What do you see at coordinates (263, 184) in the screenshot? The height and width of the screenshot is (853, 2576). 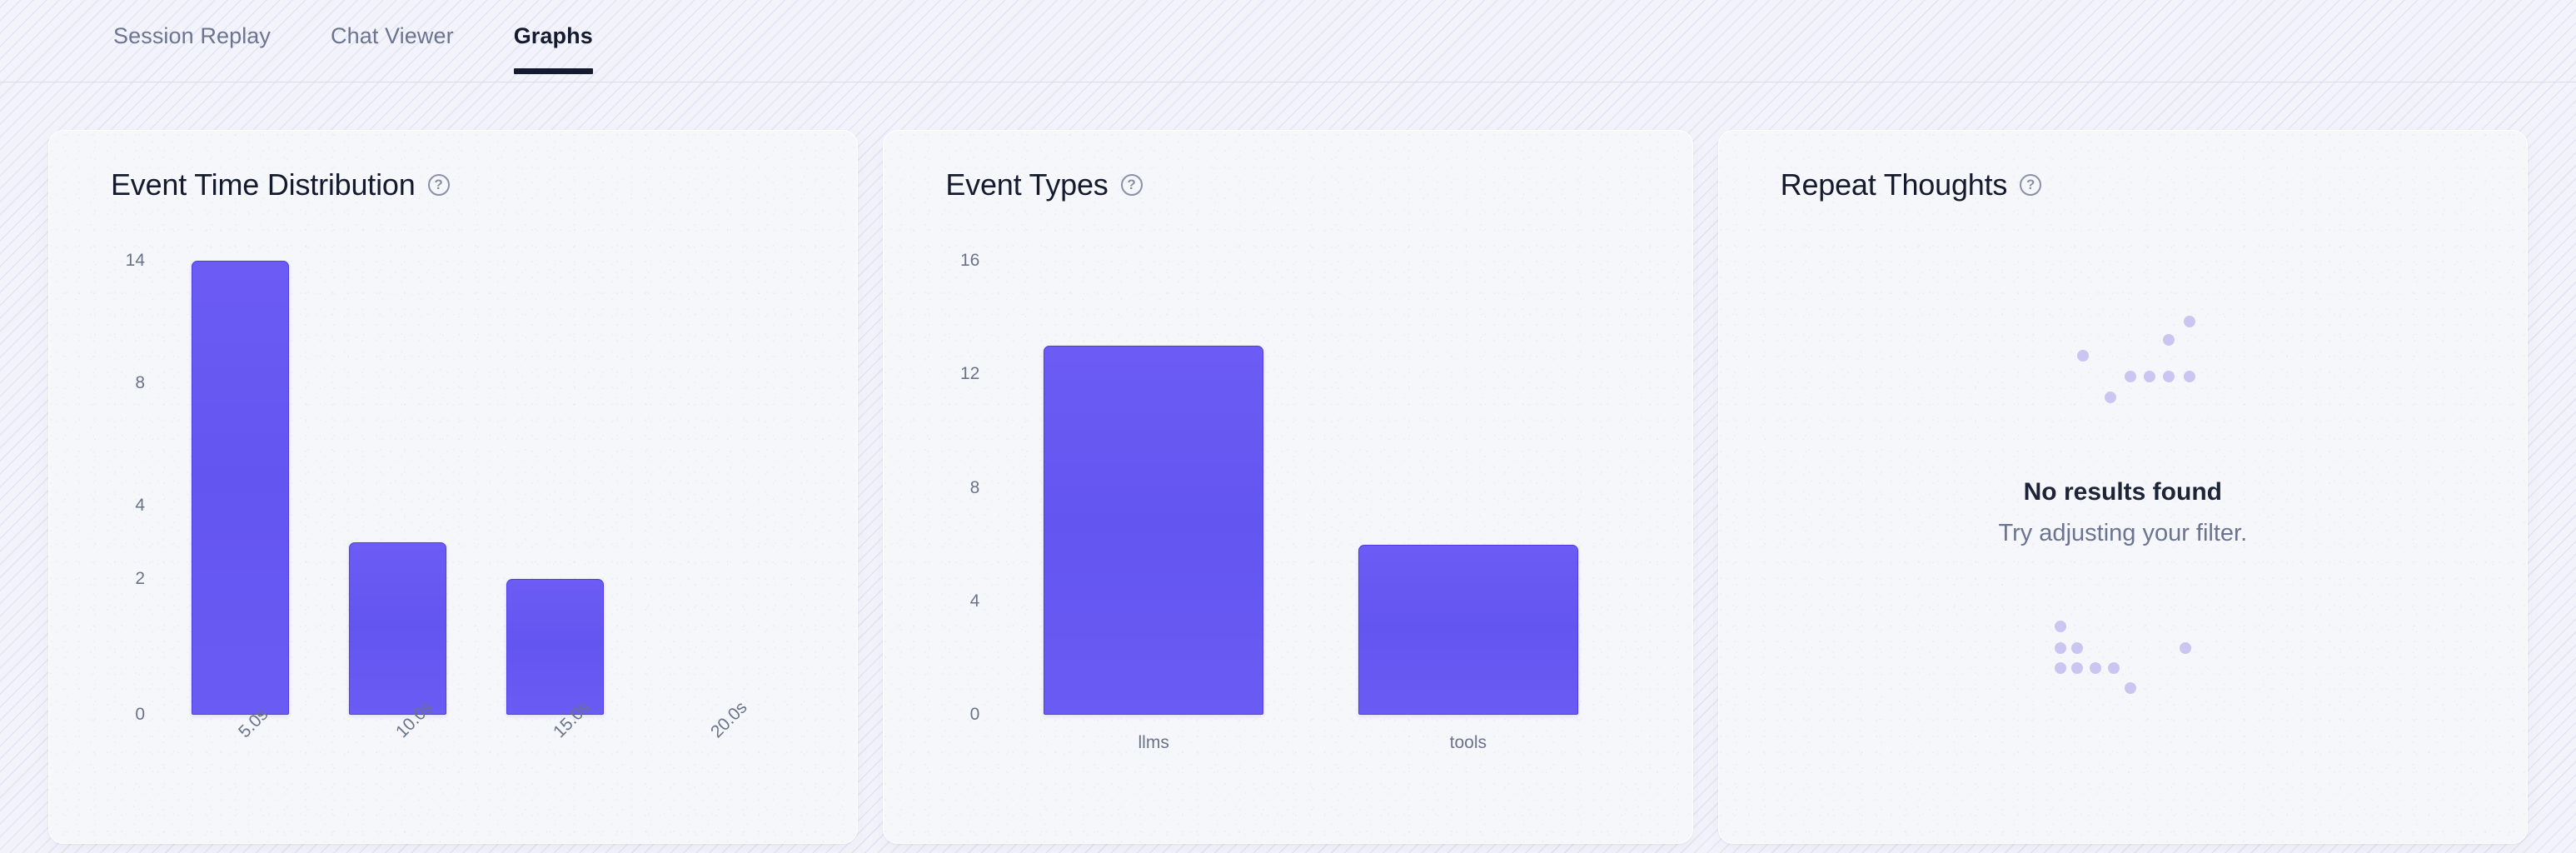 I see `card-title: Event Time Distribution` at bounding box center [263, 184].